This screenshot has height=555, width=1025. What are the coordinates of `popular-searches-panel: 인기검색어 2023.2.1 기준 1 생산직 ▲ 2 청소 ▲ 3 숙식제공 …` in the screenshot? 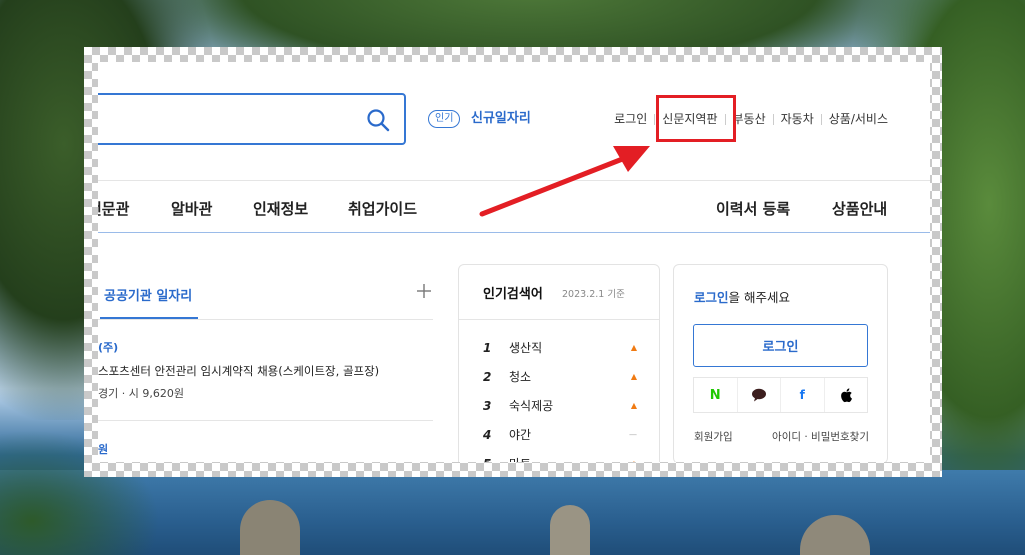 It's located at (559, 363).